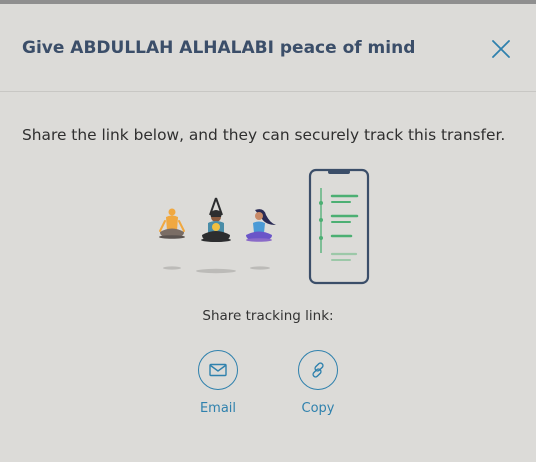 This screenshot has width=536, height=462. I want to click on meditating-people-and-phone-illustration, so click(265, 227).